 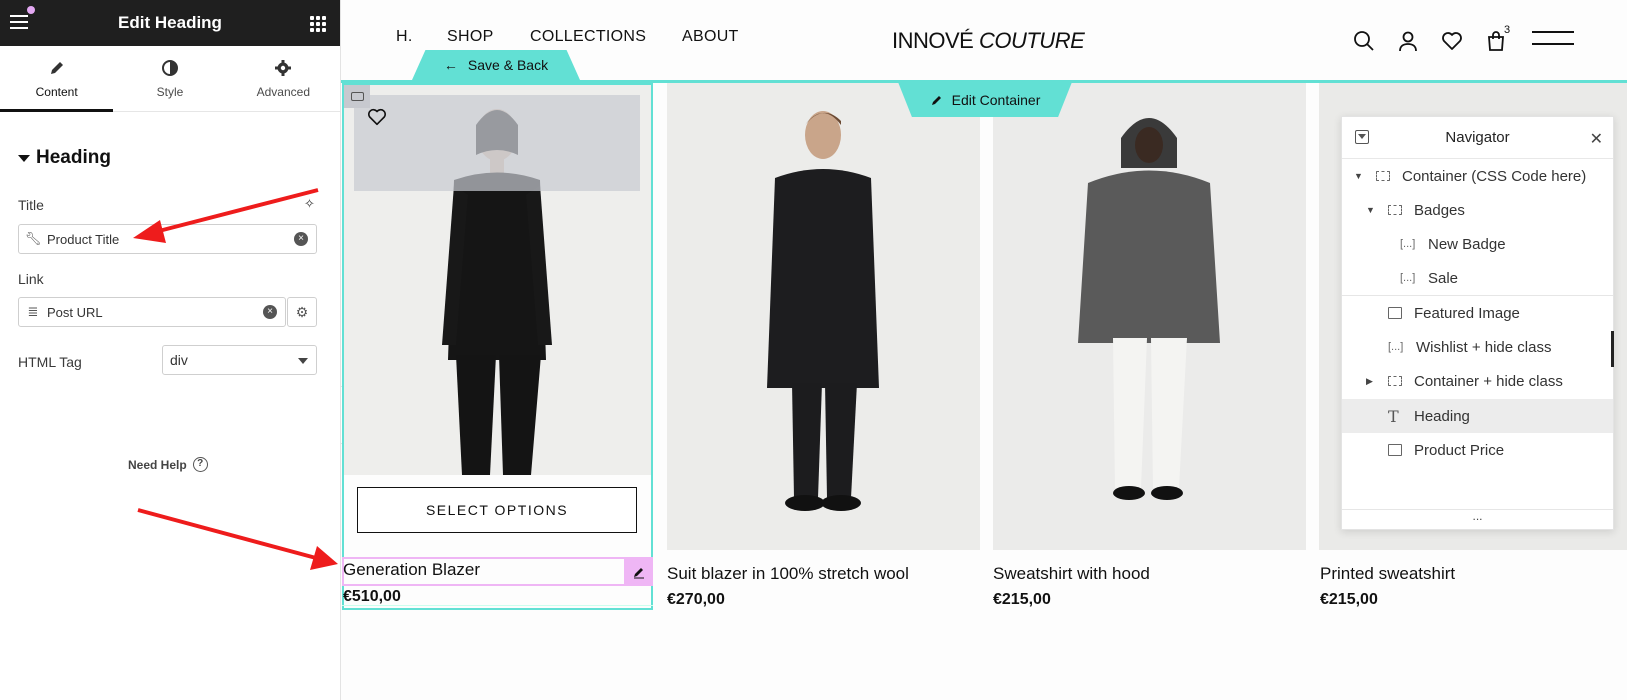 I want to click on product-price-4: €215,00, so click(x=1349, y=599).